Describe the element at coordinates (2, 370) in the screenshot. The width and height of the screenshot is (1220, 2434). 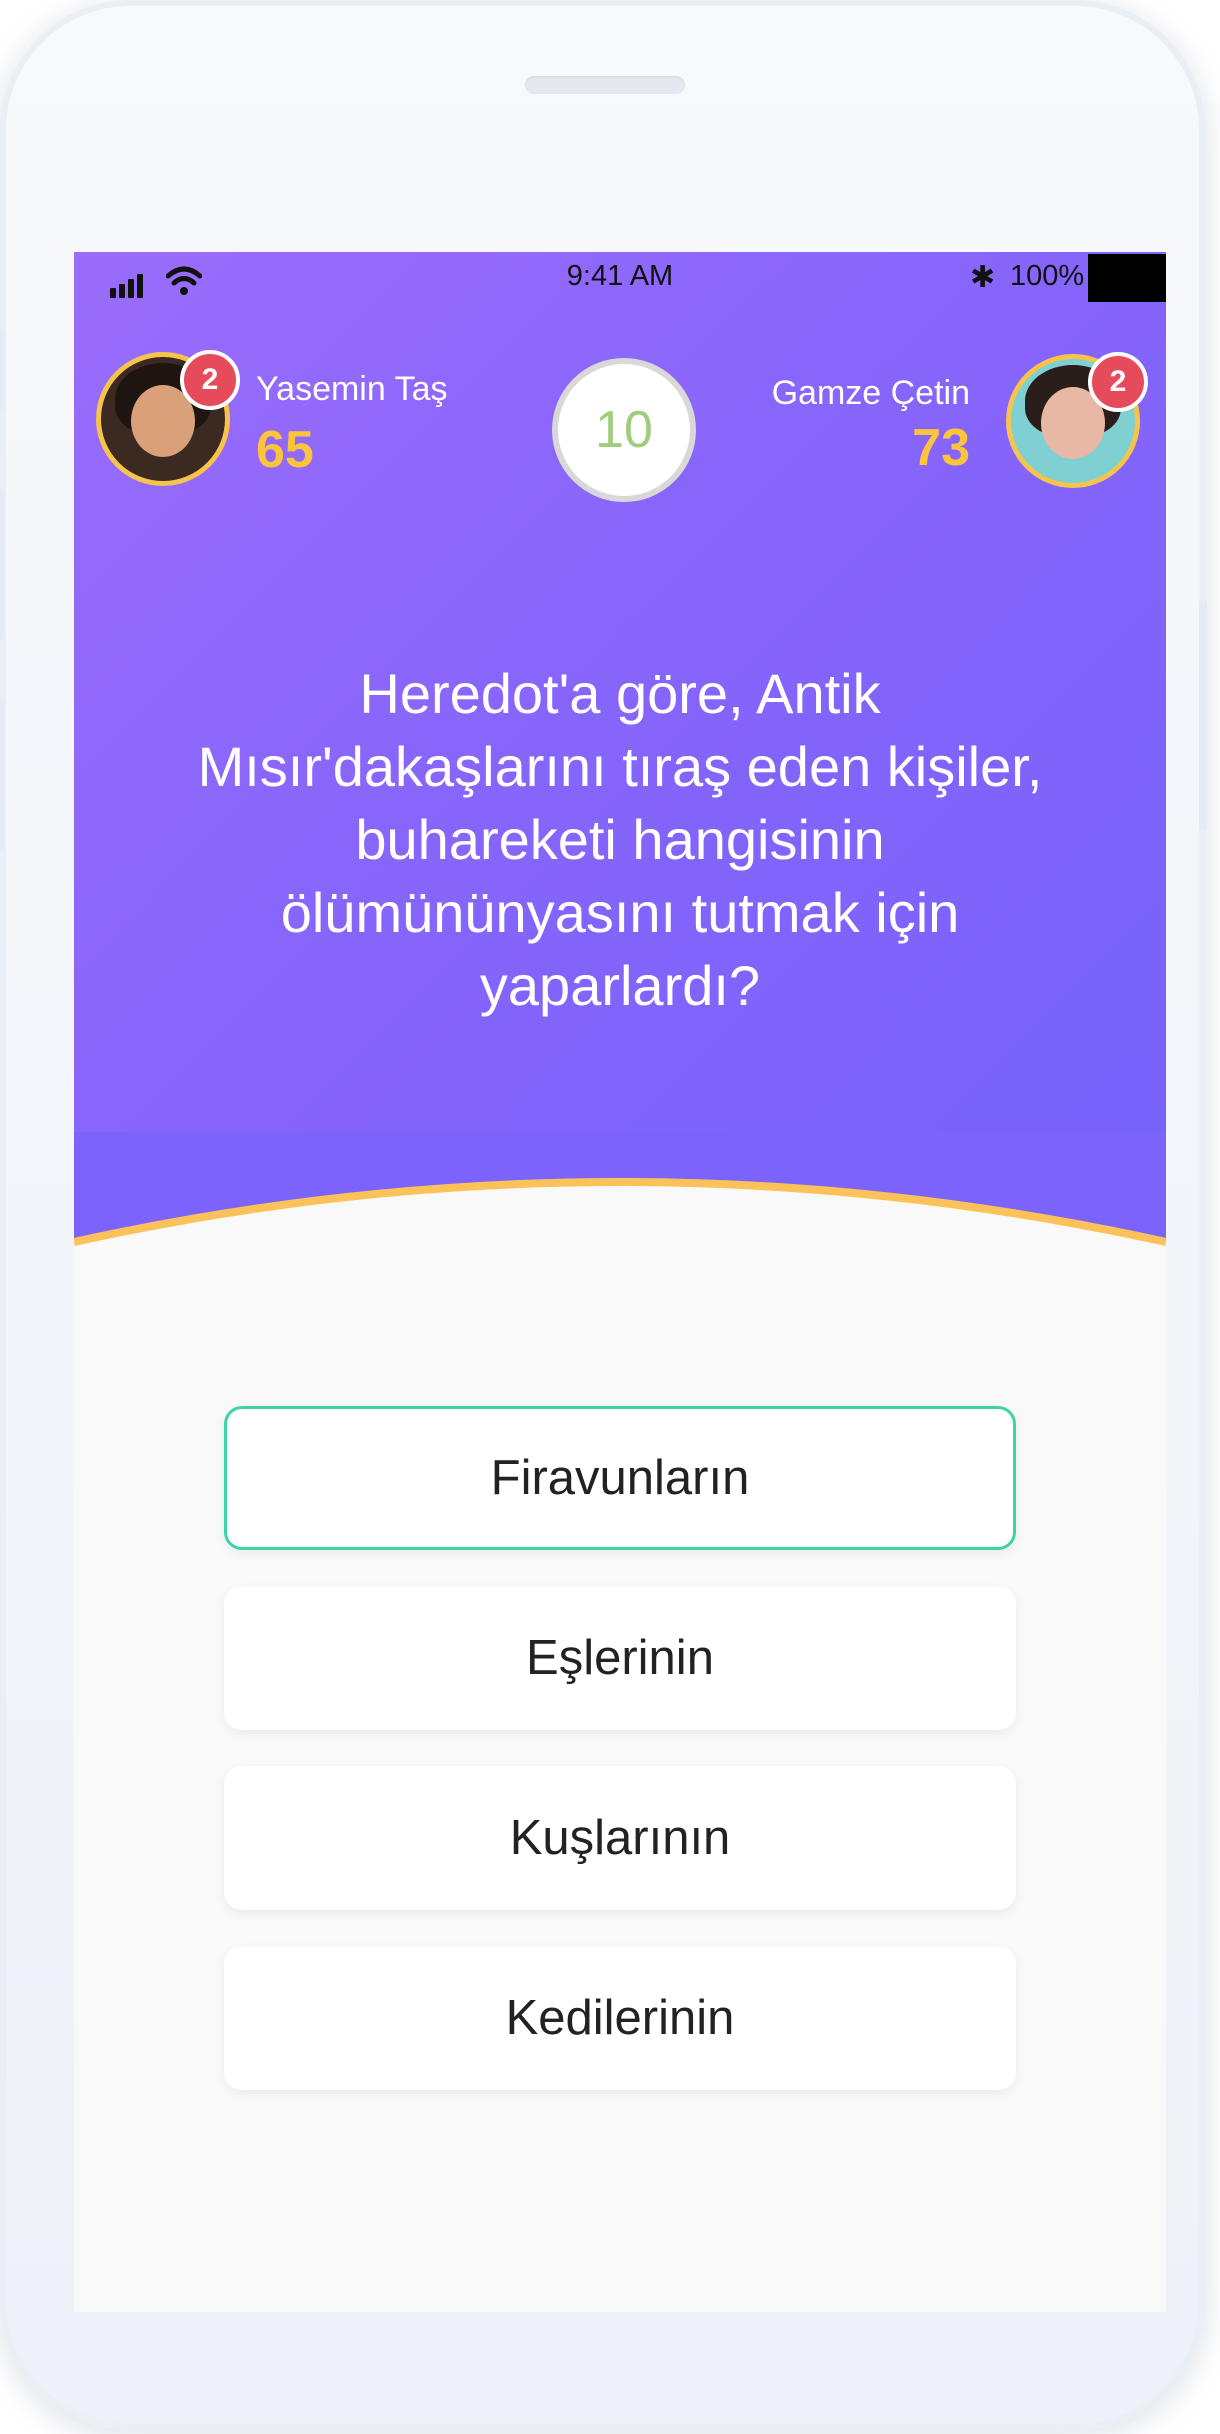
I see `mute-switch` at that location.